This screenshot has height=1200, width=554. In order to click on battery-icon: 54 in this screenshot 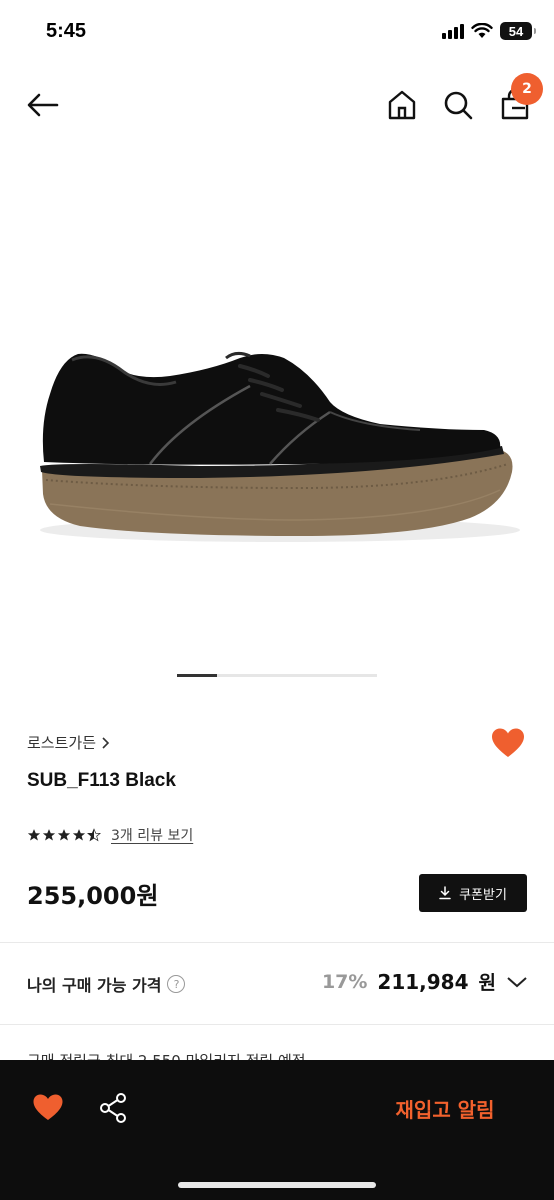, I will do `click(518, 31)`.